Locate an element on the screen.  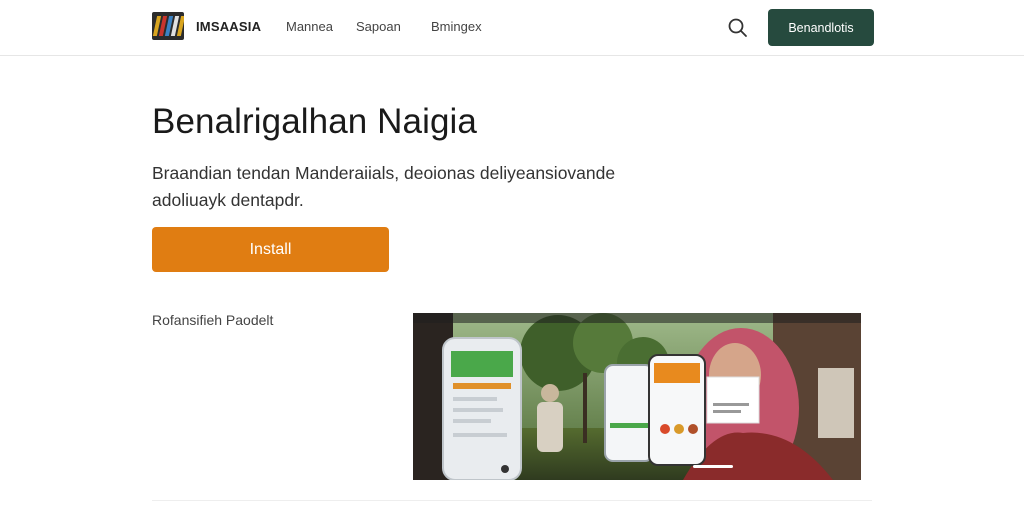
install-button: Install is located at coordinates (270, 249).